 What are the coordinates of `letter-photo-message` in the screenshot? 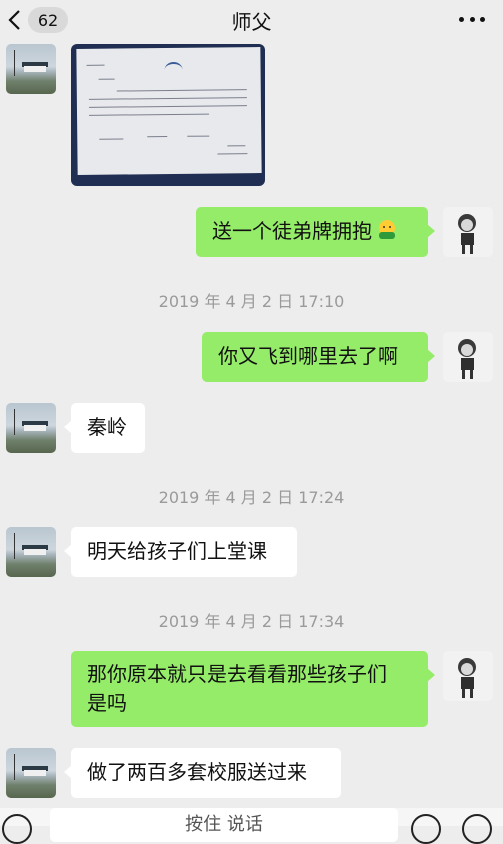 It's located at (168, 115).